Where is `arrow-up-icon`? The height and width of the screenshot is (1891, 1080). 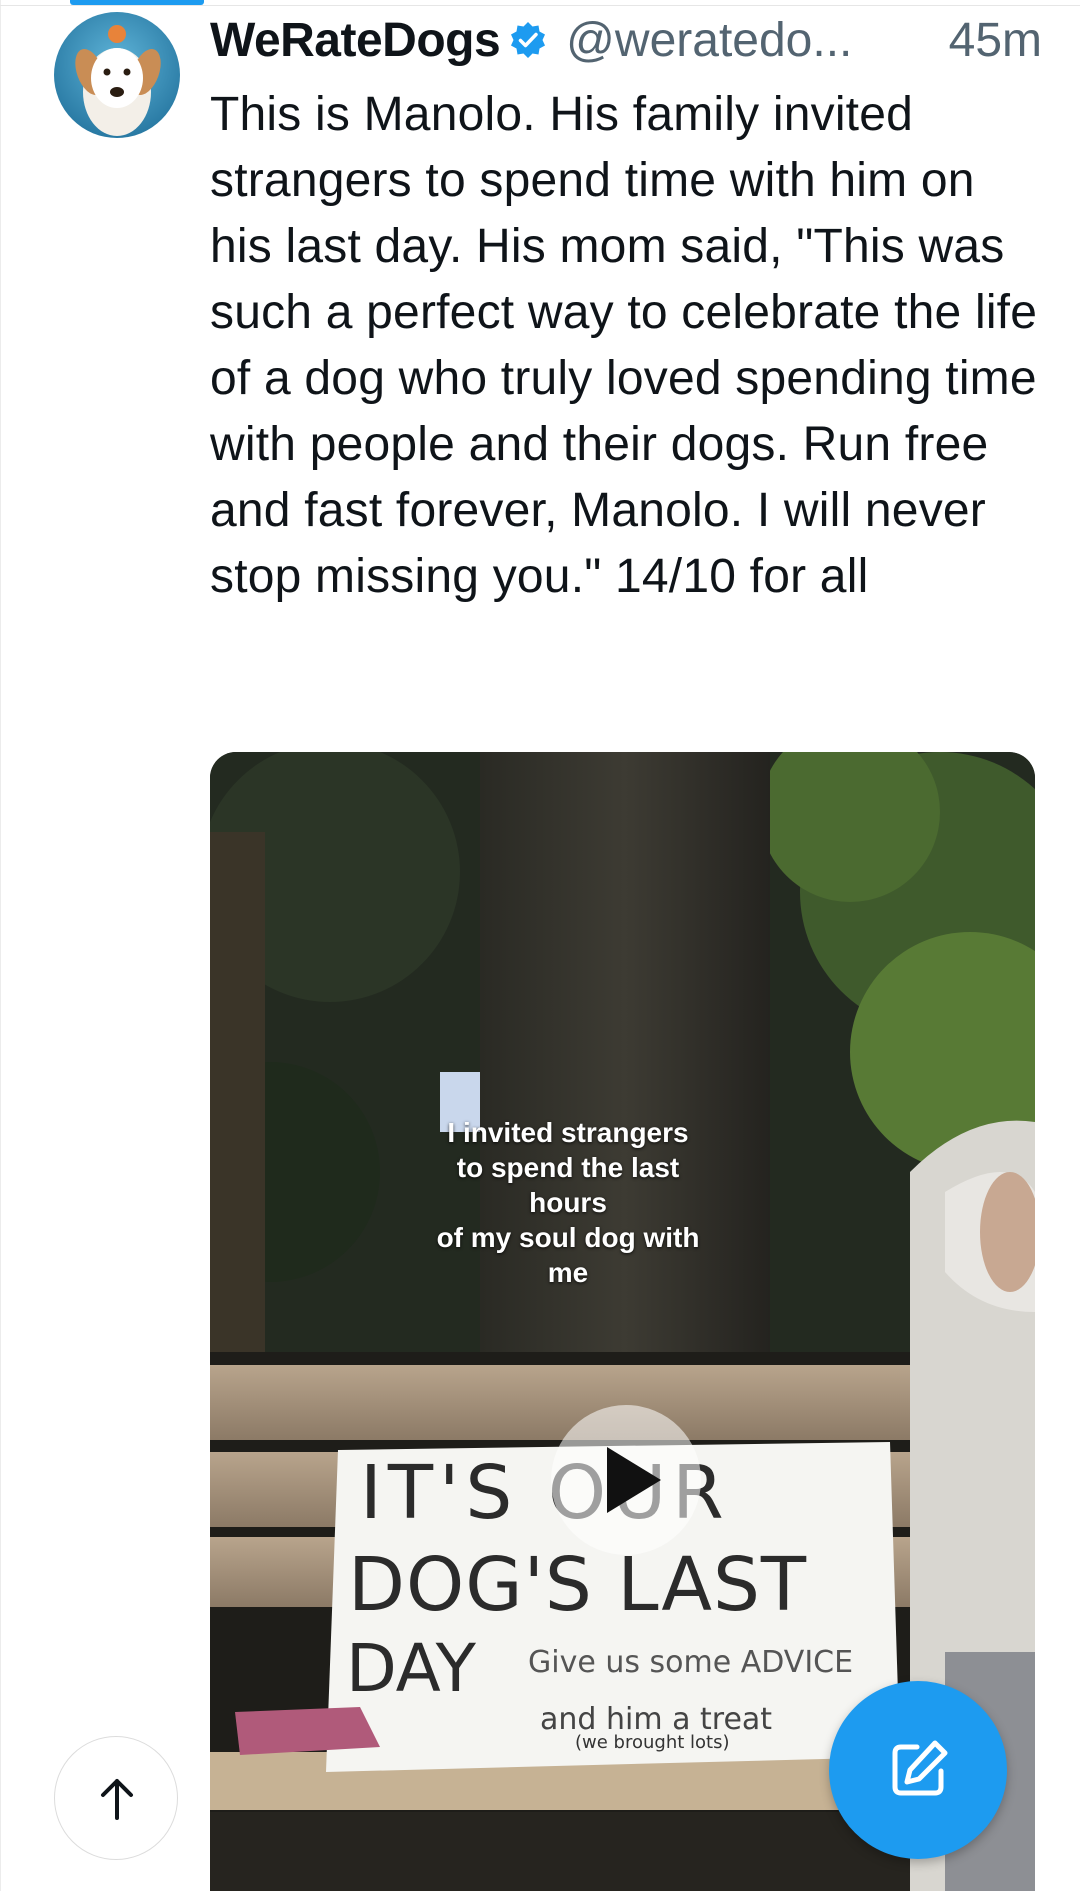 arrow-up-icon is located at coordinates (117, 1799).